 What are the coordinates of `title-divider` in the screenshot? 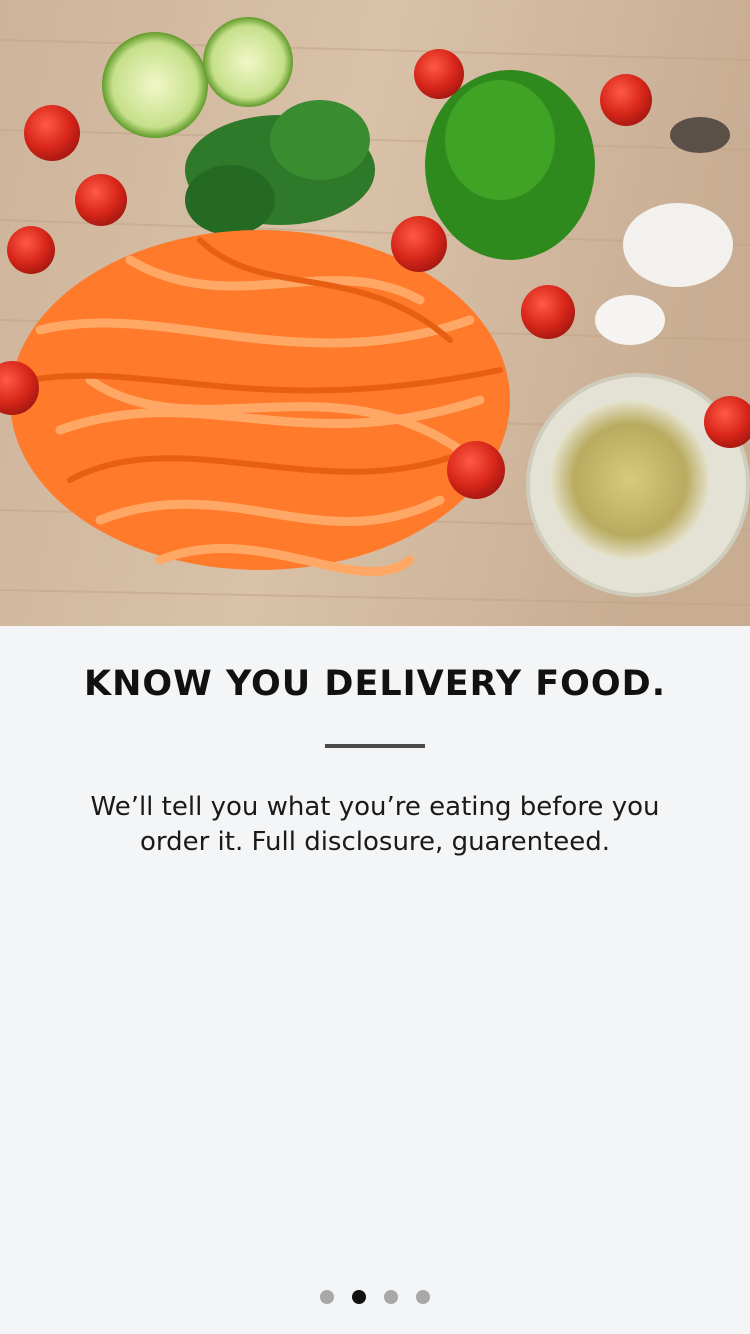 It's located at (375, 746).